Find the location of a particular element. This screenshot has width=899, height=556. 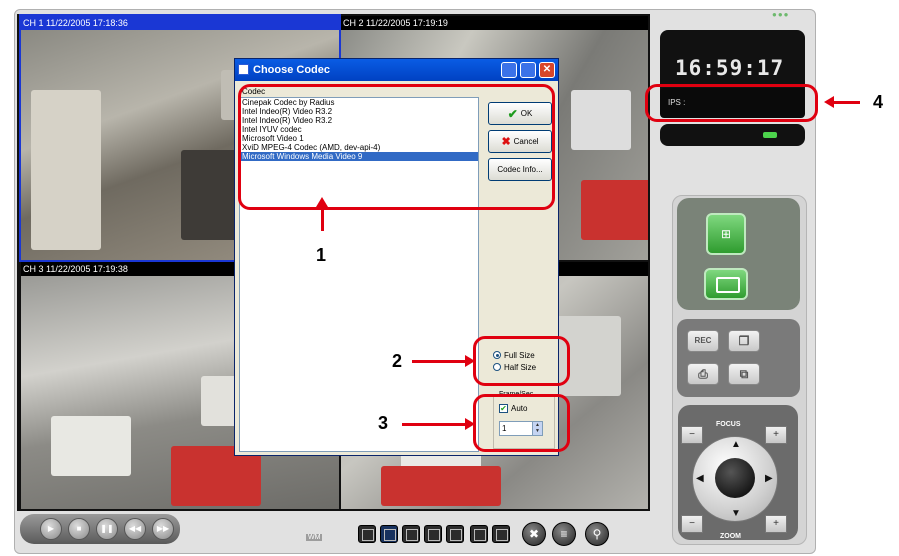

focus-plus-button: + is located at coordinates (776, 435).